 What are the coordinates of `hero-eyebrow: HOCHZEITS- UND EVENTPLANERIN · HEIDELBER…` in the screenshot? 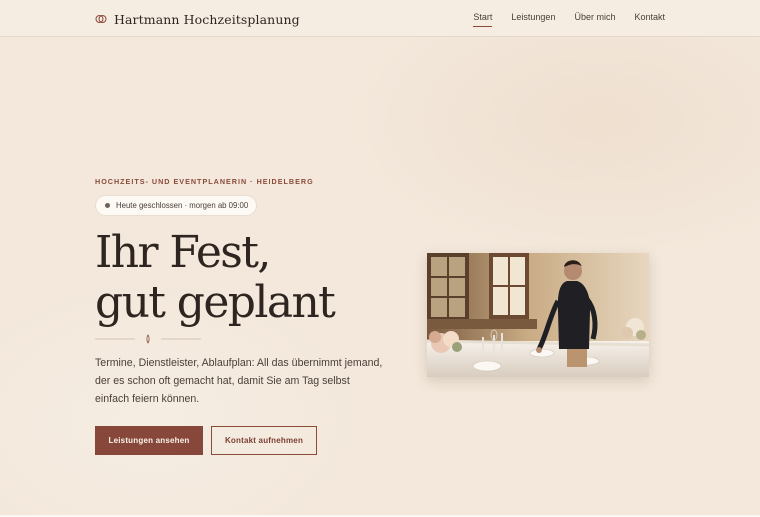 It's located at (204, 181).